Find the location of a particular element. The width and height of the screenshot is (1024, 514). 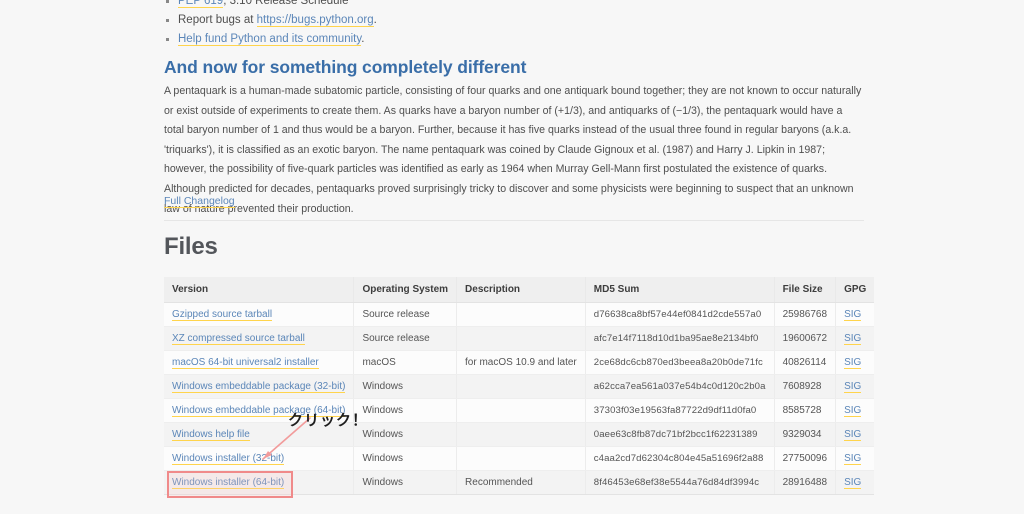

cell-md5-sum: afc7e14f7118d10d1ba95ae8e2134bf0 is located at coordinates (680, 338).